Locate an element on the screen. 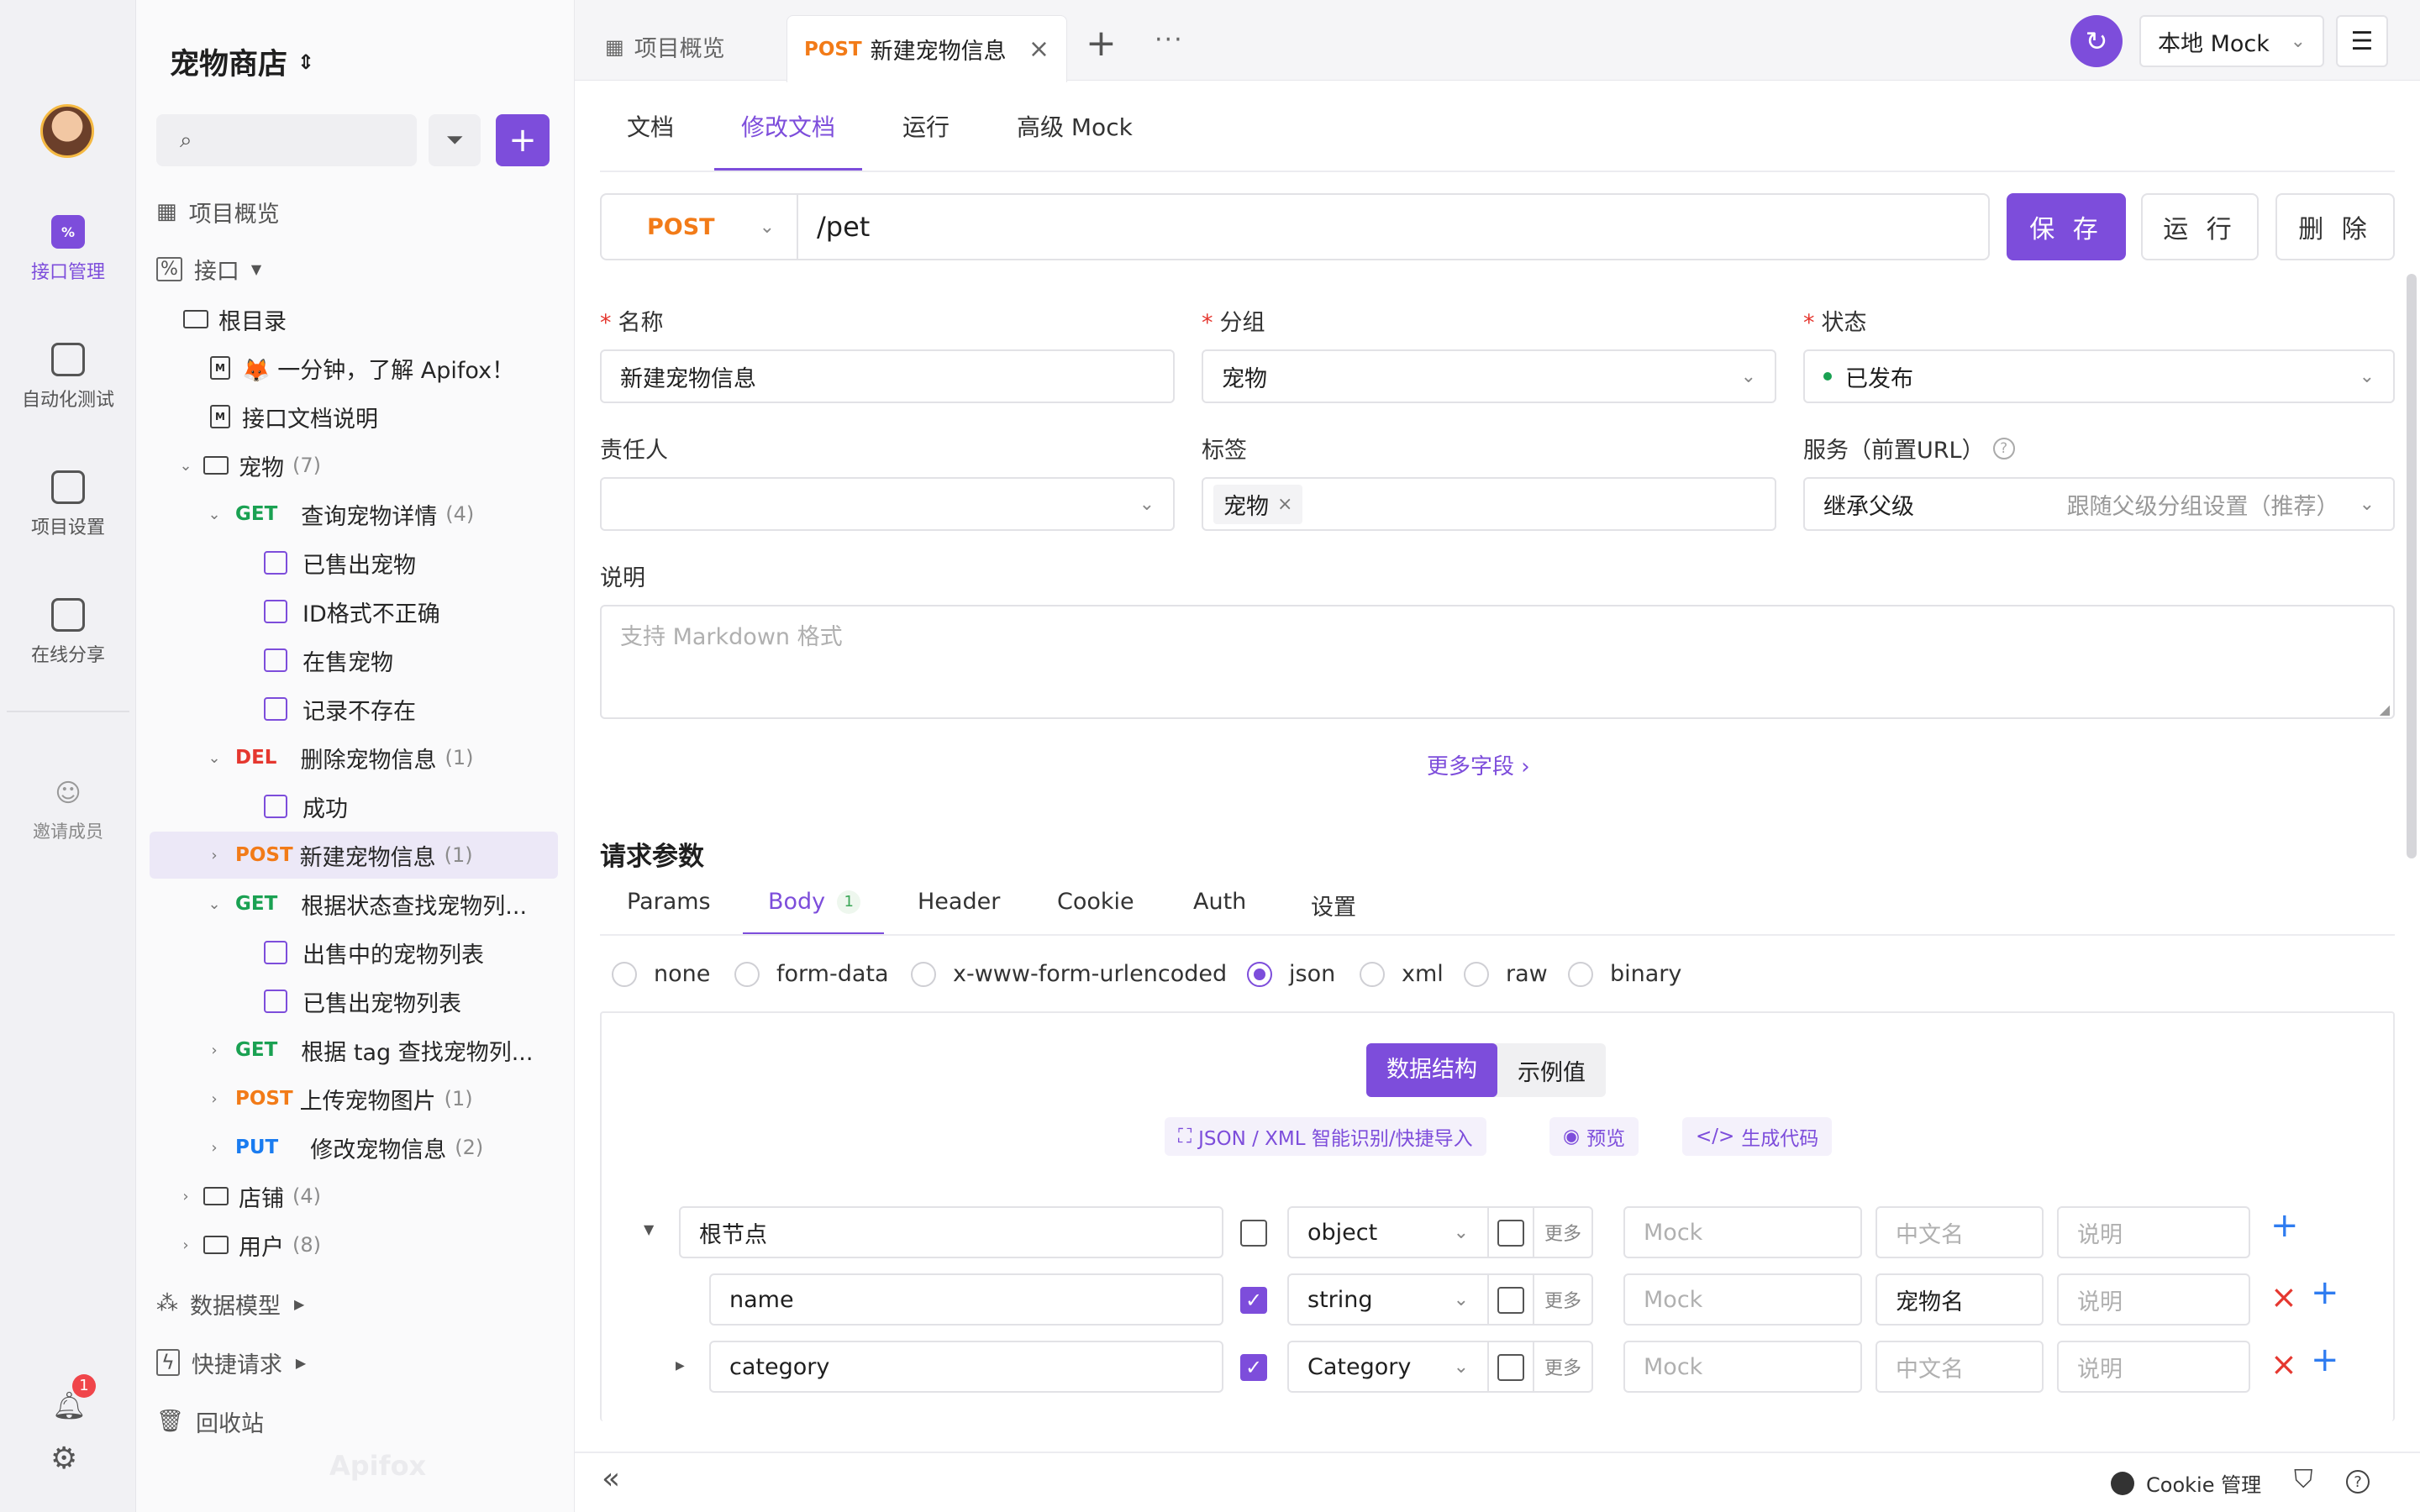 Image resolution: width=2420 pixels, height=1512 pixels. filter-button: ⏷ is located at coordinates (455, 140).